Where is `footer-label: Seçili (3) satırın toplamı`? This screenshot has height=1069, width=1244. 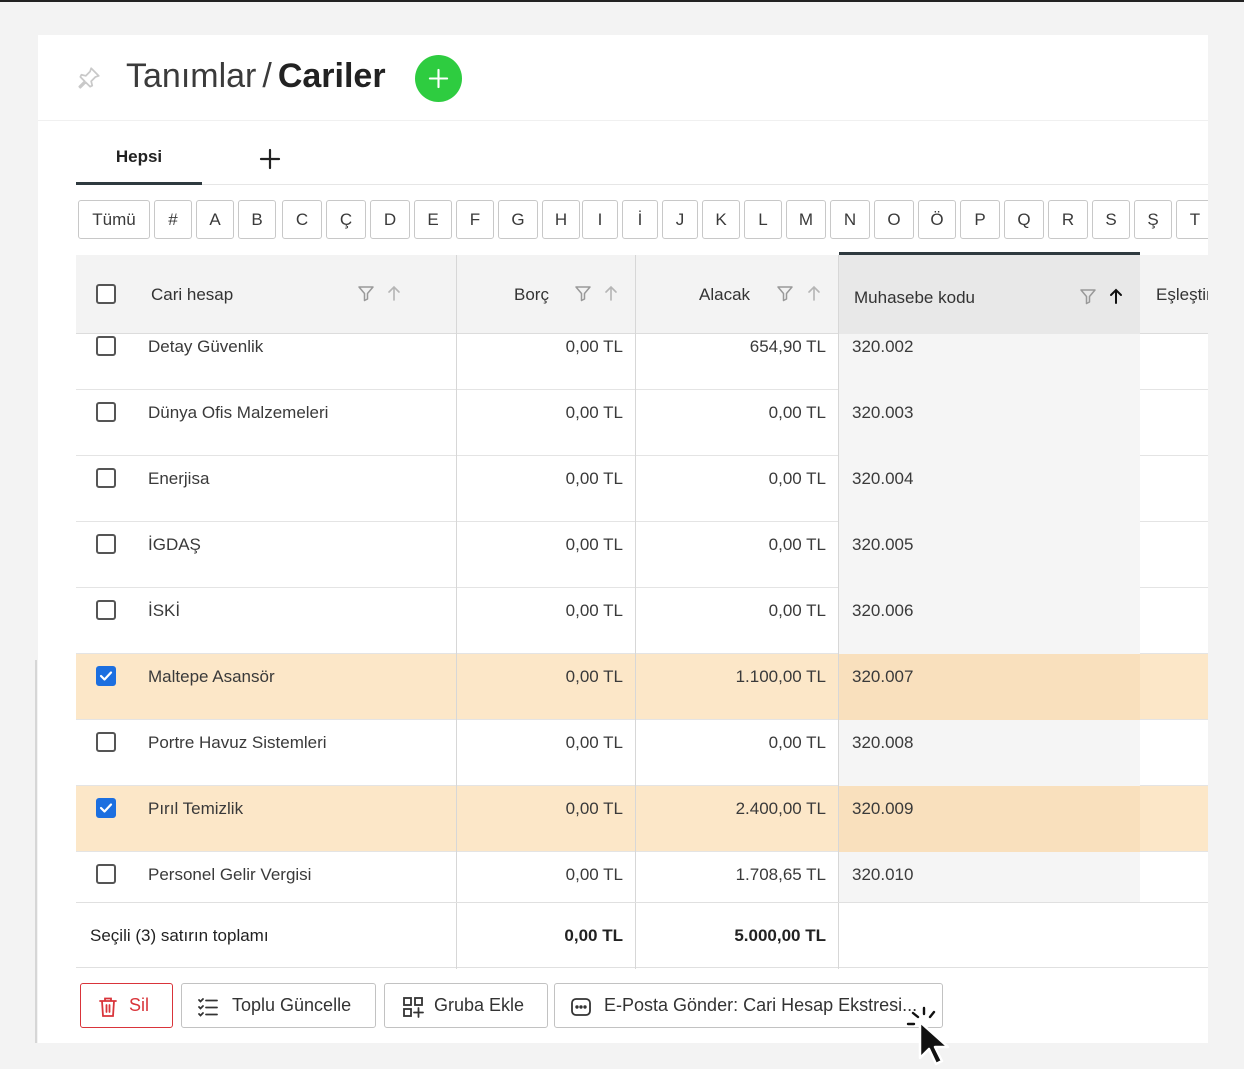
footer-label: Seçili (3) satırın toplamı is located at coordinates (179, 935).